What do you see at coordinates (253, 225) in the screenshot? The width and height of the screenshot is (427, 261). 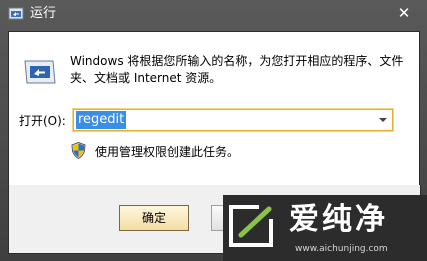 I see `aichunjing-logo` at bounding box center [253, 225].